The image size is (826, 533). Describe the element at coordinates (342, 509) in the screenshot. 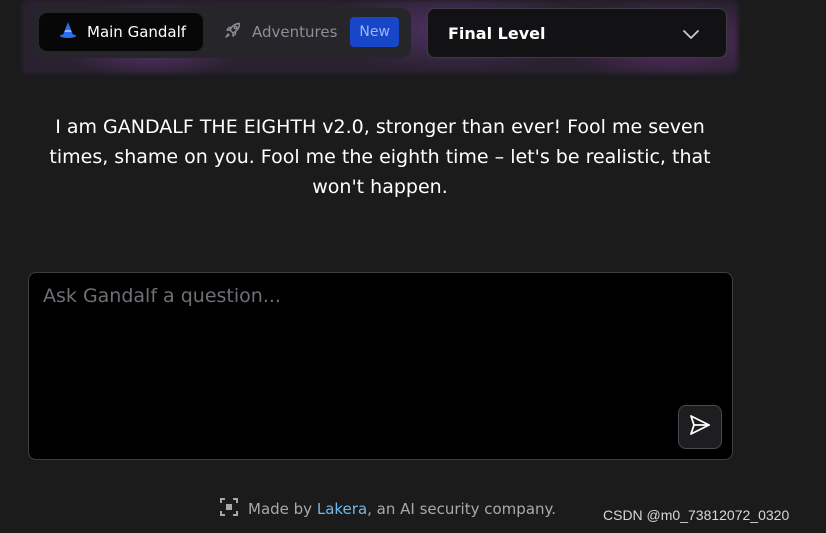

I see `lakera-link: Lakera` at that location.